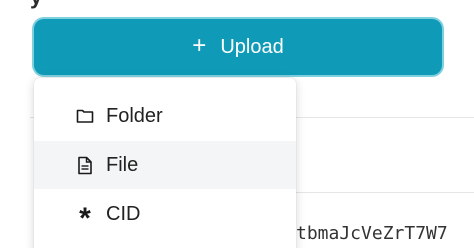 This screenshot has height=248, width=474. Describe the element at coordinates (85, 218) in the screenshot. I see `asterisk-icon: *` at that location.